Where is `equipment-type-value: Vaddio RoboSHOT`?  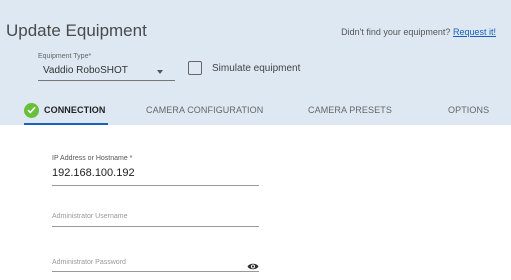
equipment-type-value: Vaddio RoboSHOT is located at coordinates (85, 70).